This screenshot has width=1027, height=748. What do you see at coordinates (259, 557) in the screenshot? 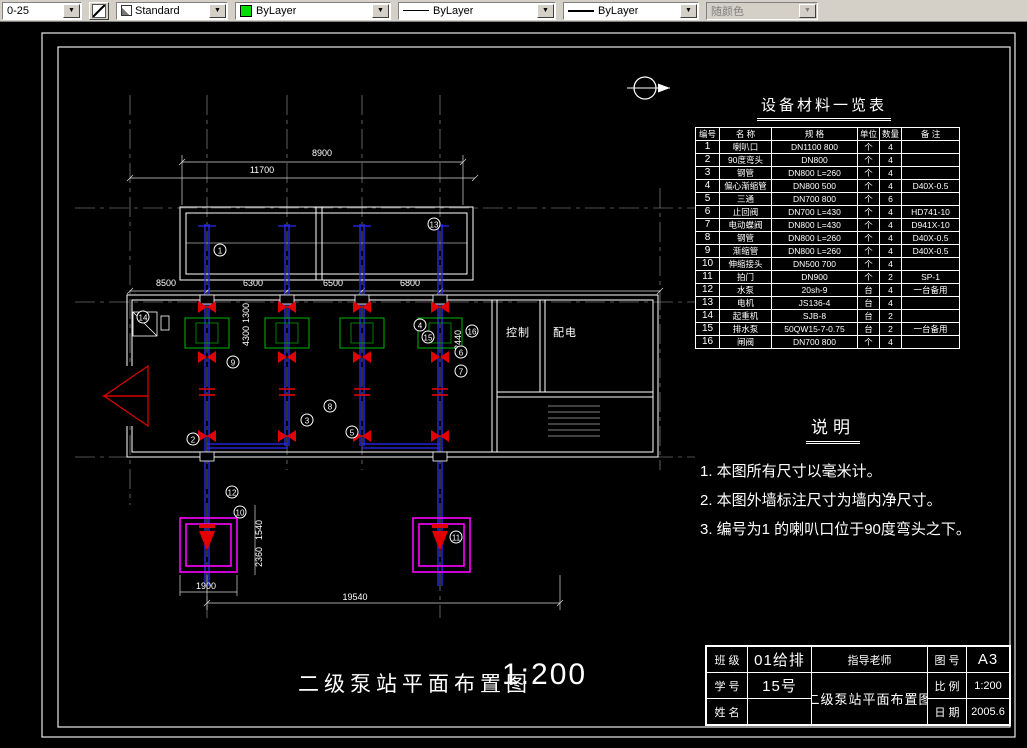
I see `dimension-label: 2360` at bounding box center [259, 557].